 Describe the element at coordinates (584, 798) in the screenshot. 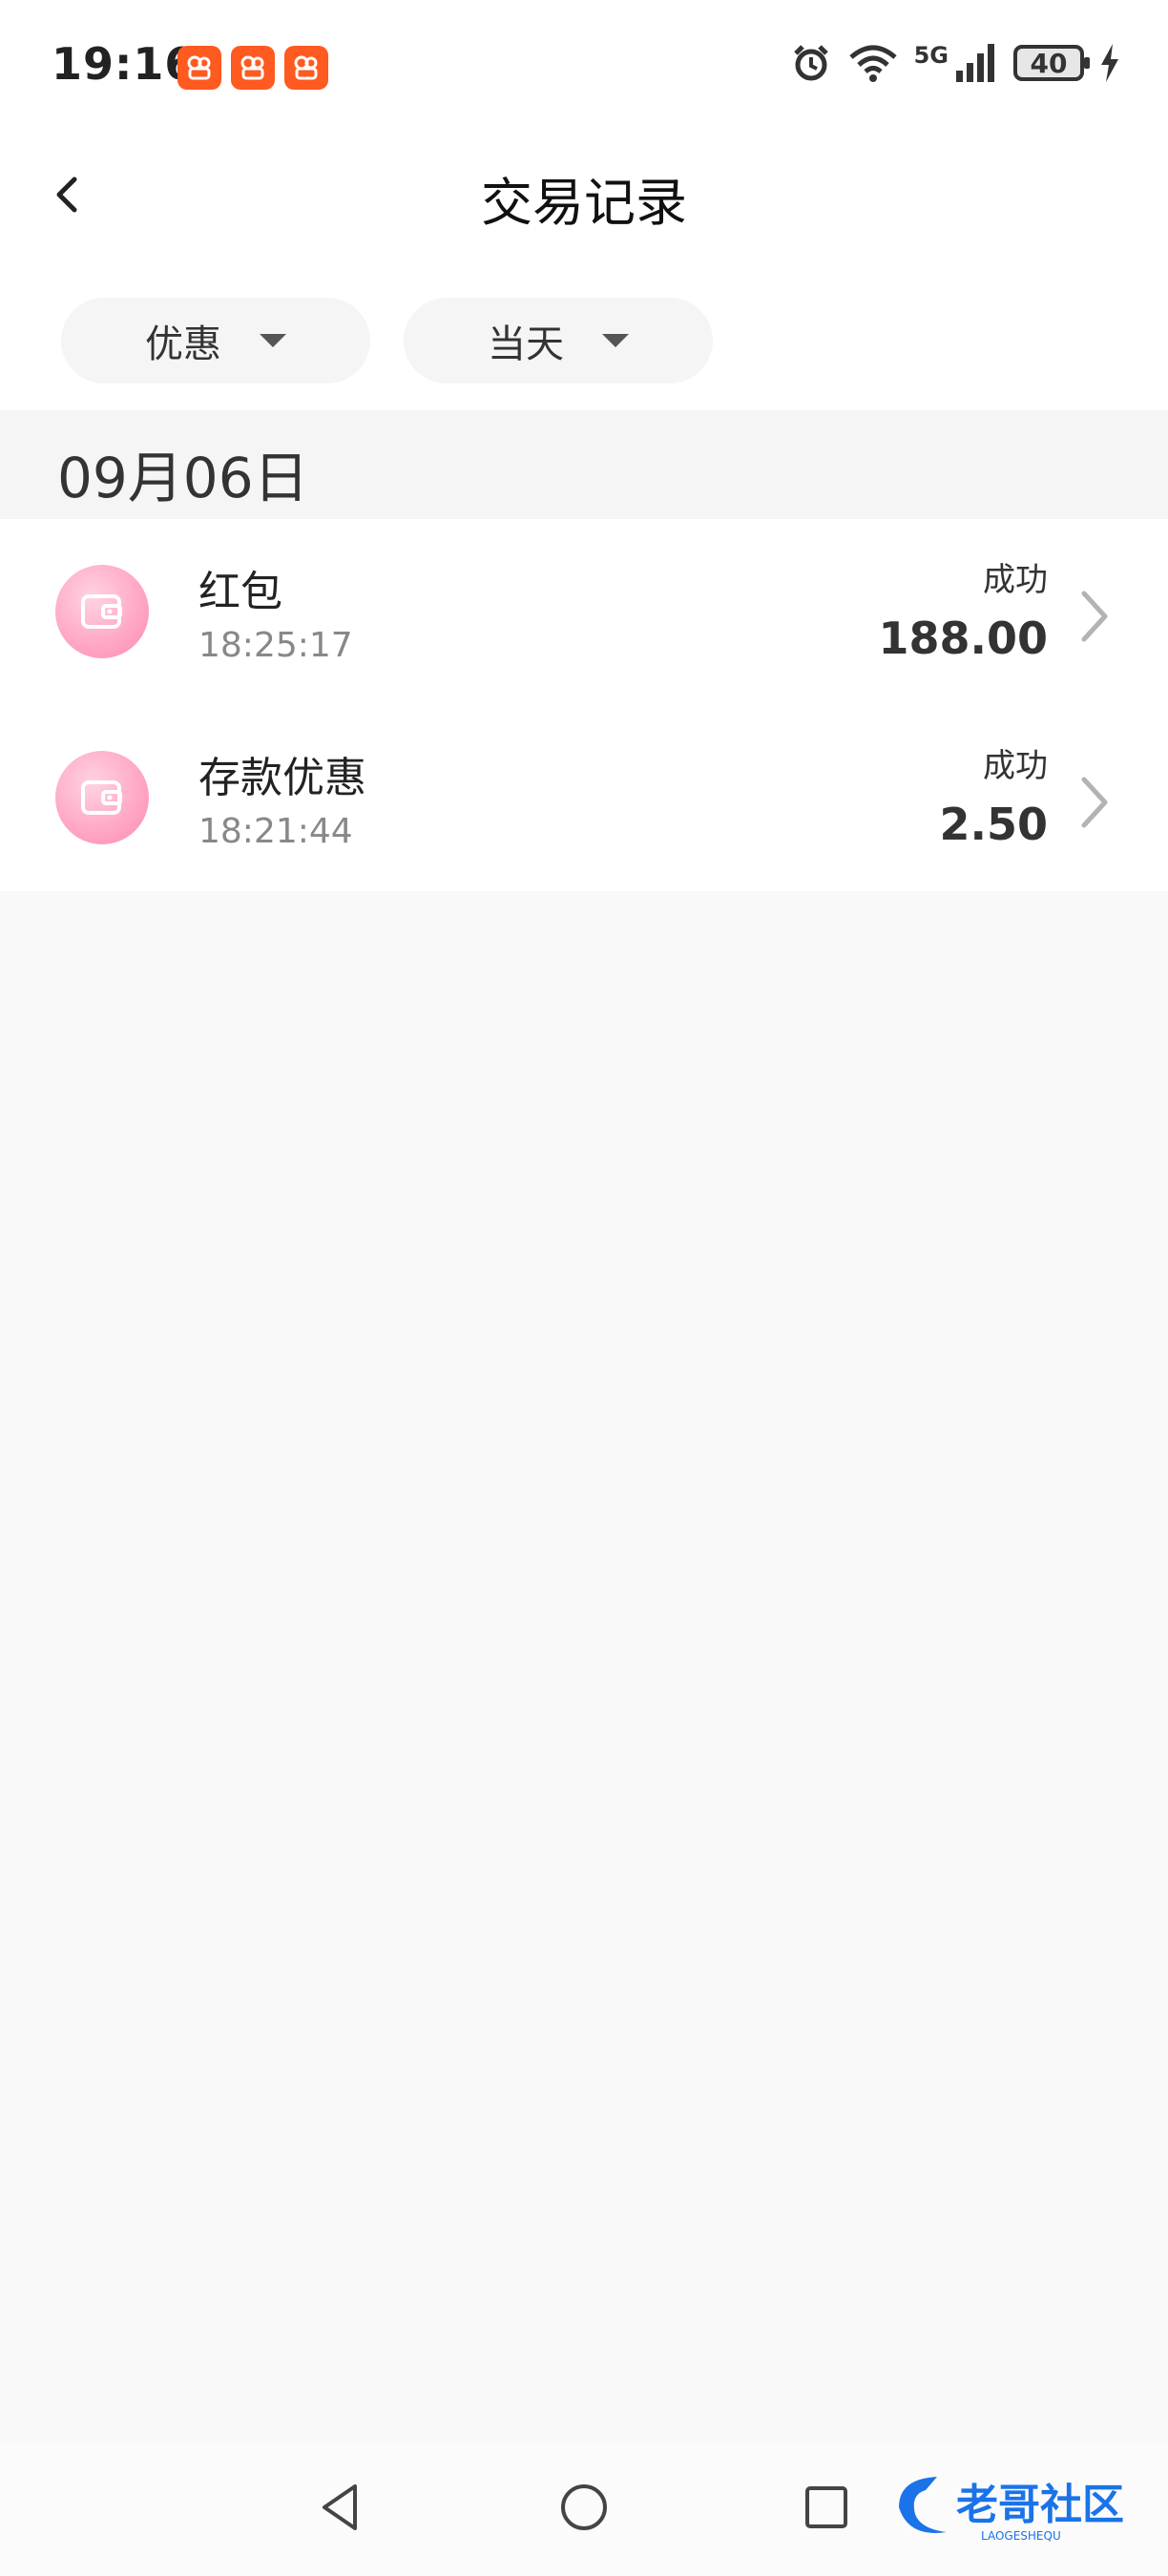

I see `transaction-row: 存款优惠 18:21:44 成功 2.50` at that location.